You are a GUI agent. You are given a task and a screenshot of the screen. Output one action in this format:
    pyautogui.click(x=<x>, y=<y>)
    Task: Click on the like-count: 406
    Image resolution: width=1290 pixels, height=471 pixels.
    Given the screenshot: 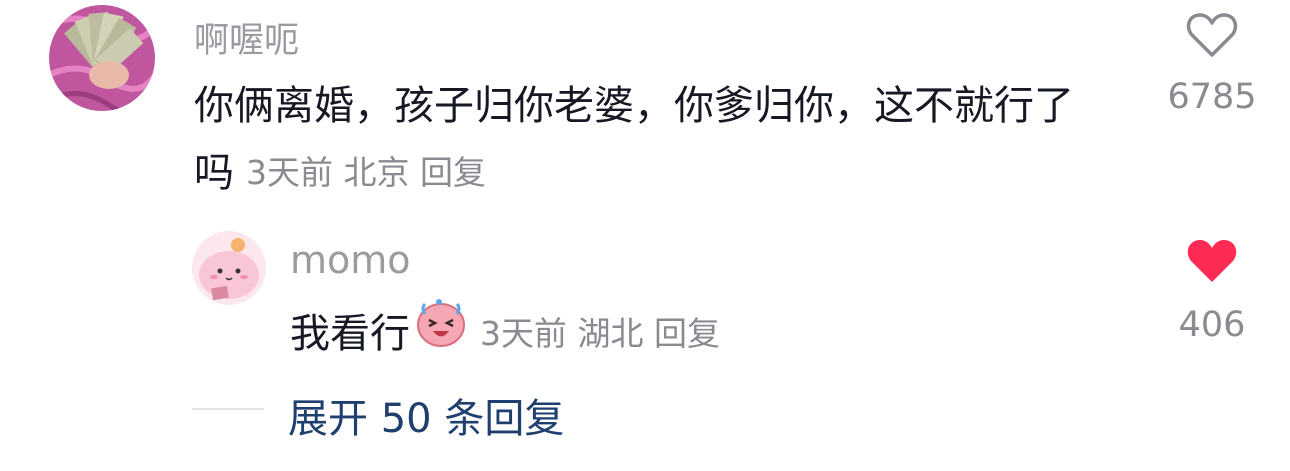 What is the action you would take?
    pyautogui.click(x=1212, y=325)
    